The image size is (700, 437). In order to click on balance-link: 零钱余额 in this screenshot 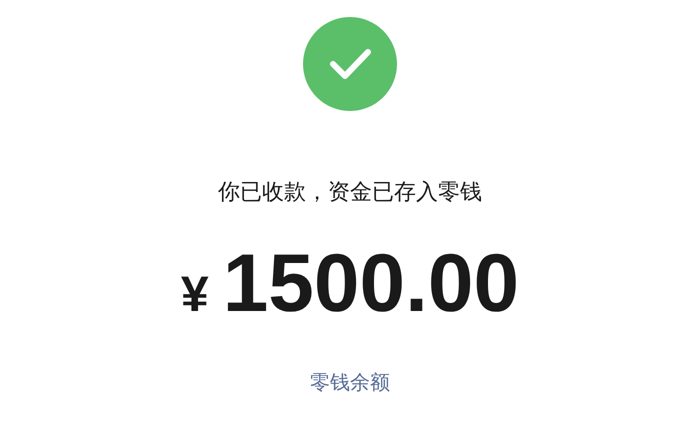, I will do `click(350, 382)`.